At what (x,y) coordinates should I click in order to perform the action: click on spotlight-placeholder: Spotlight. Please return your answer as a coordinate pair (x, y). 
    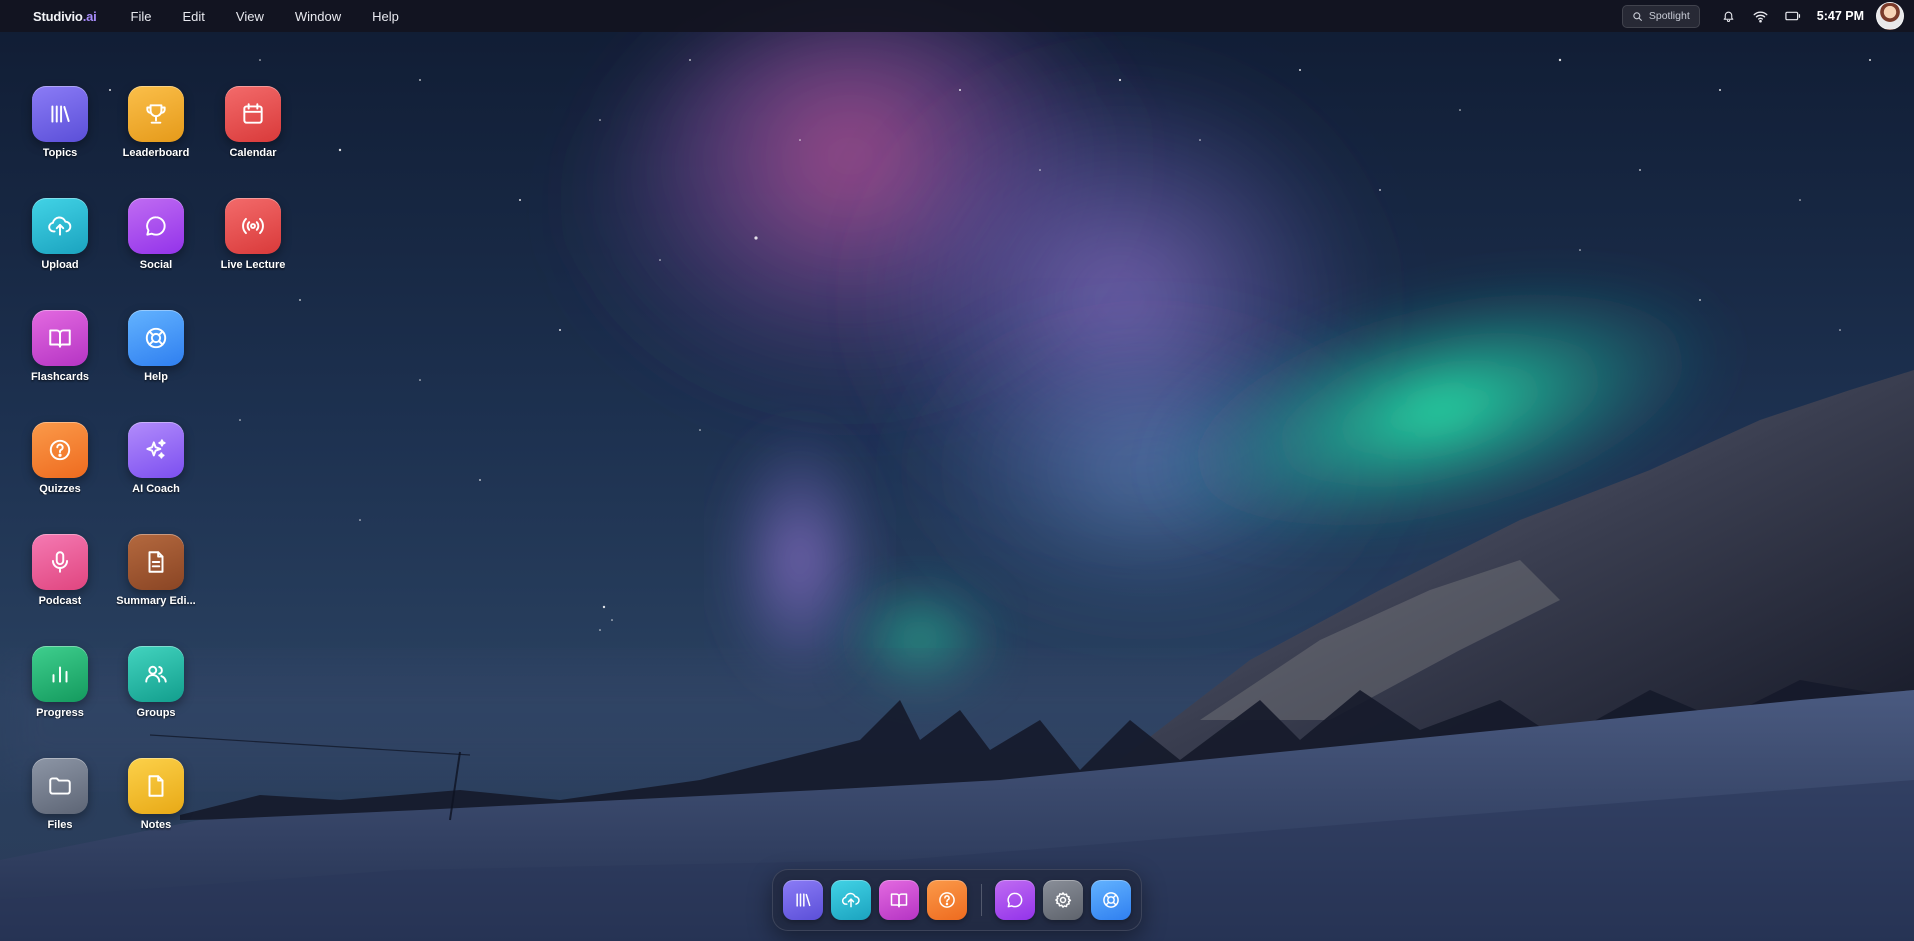
    Looking at the image, I should click on (1669, 16).